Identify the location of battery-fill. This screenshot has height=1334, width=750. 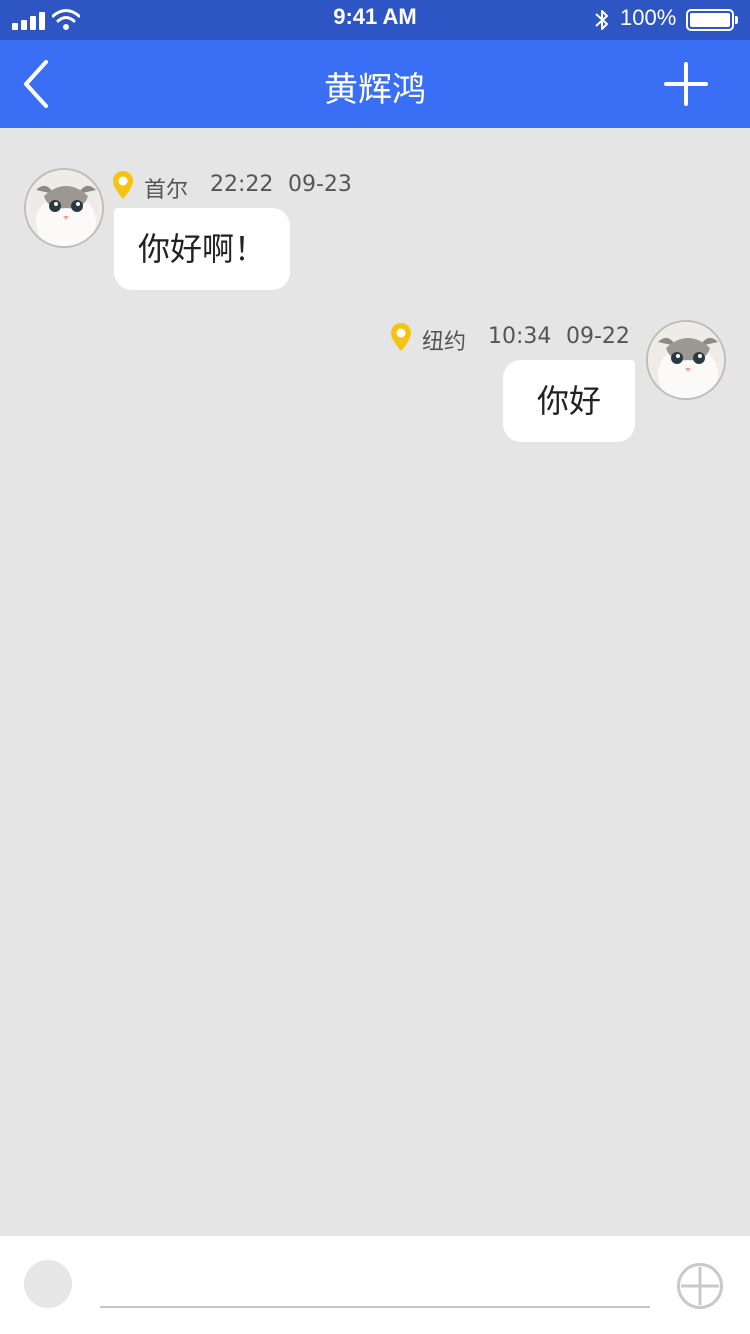
(710, 20).